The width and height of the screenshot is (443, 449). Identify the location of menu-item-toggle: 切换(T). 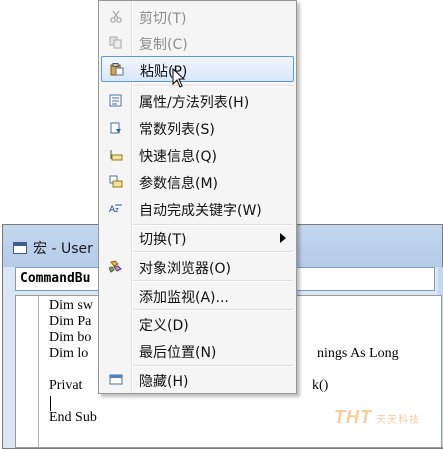
(197, 238).